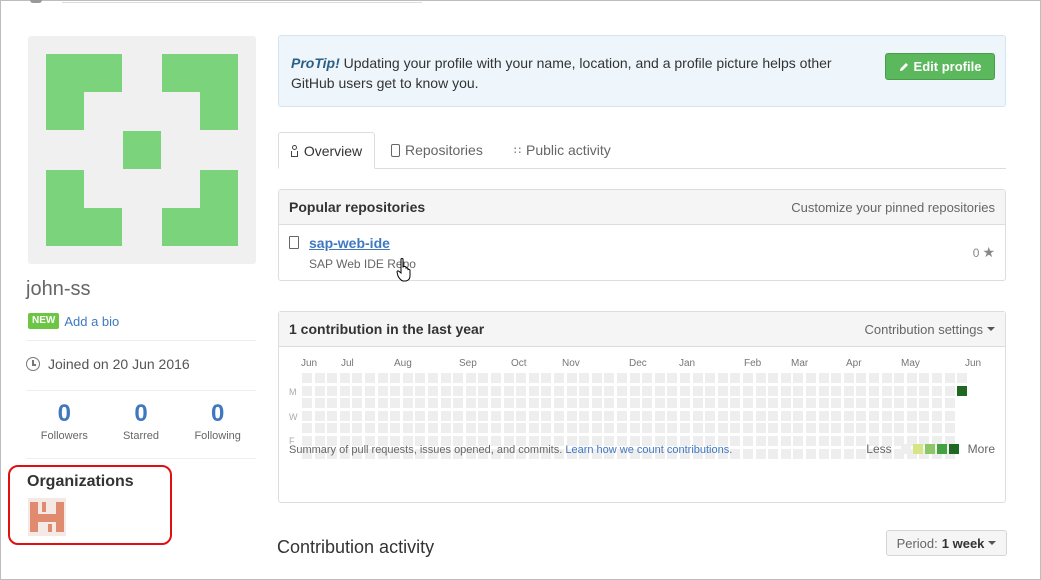 This screenshot has height=580, width=1041. Describe the element at coordinates (562, 150) in the screenshot. I see `tab-public-activity: ∷ Public activity` at that location.